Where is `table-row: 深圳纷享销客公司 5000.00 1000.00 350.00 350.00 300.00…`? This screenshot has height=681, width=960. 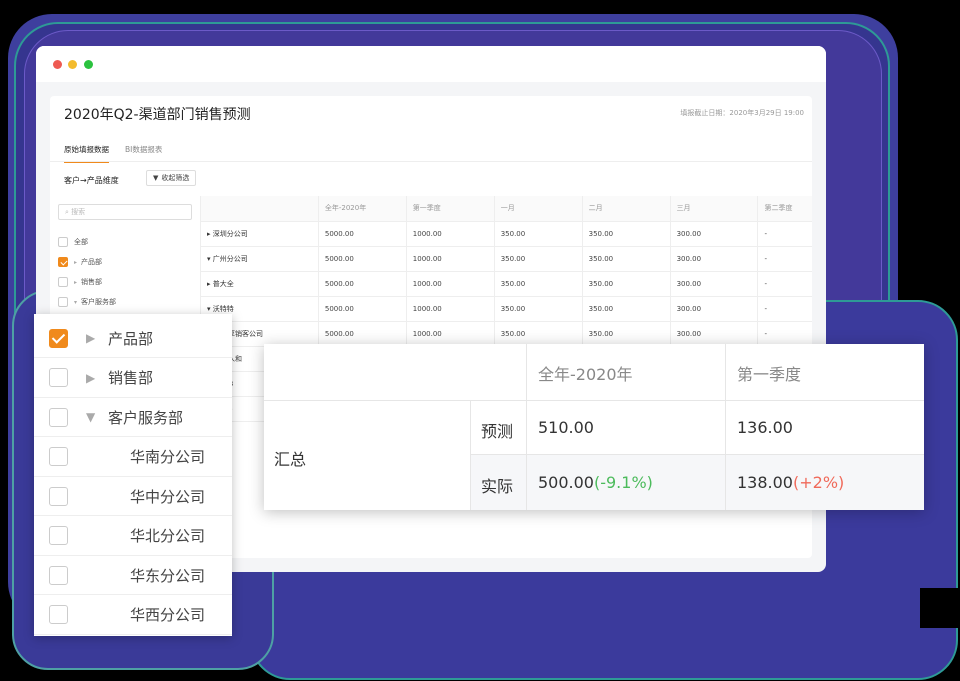 table-row: 深圳纷享销客公司 5000.00 1000.00 350.00 350.00 300.00… is located at coordinates (506, 334).